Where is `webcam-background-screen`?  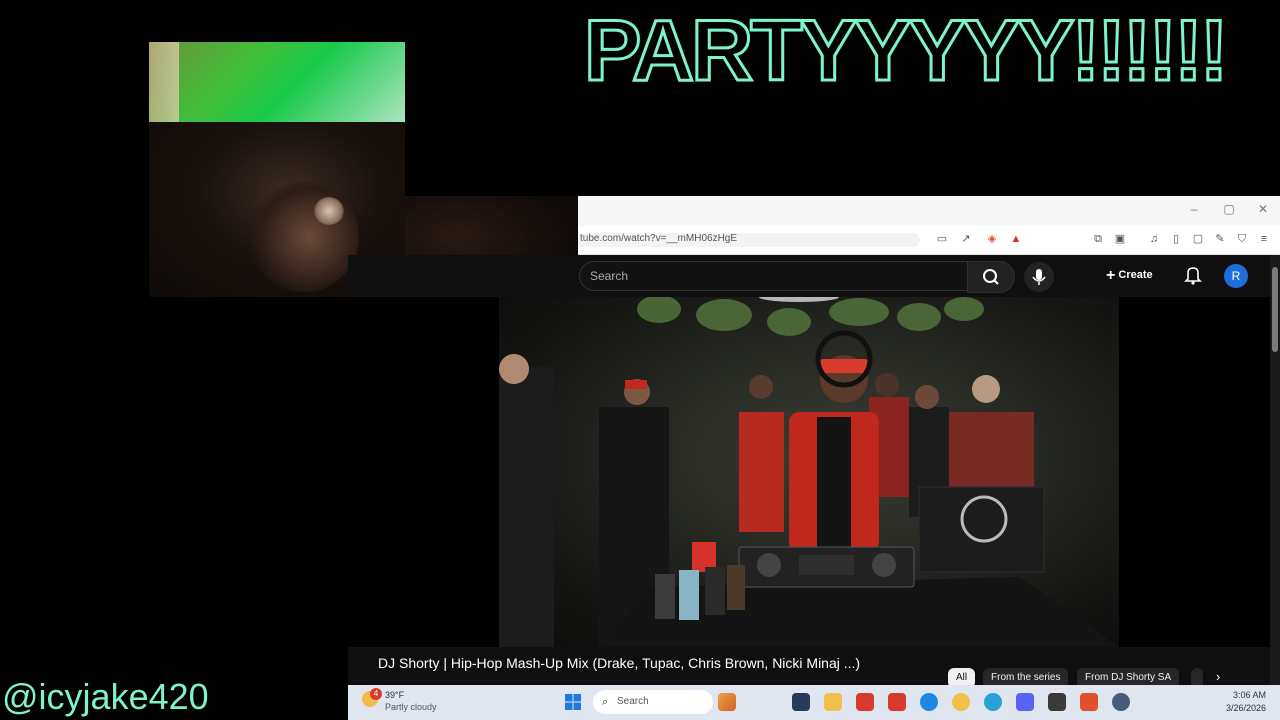 webcam-background-screen is located at coordinates (277, 87).